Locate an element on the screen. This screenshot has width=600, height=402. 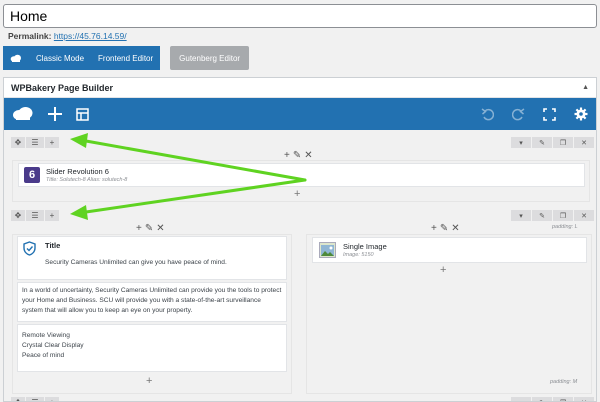
permalink-link: https://45.76.14.59/ is located at coordinates (90, 36).